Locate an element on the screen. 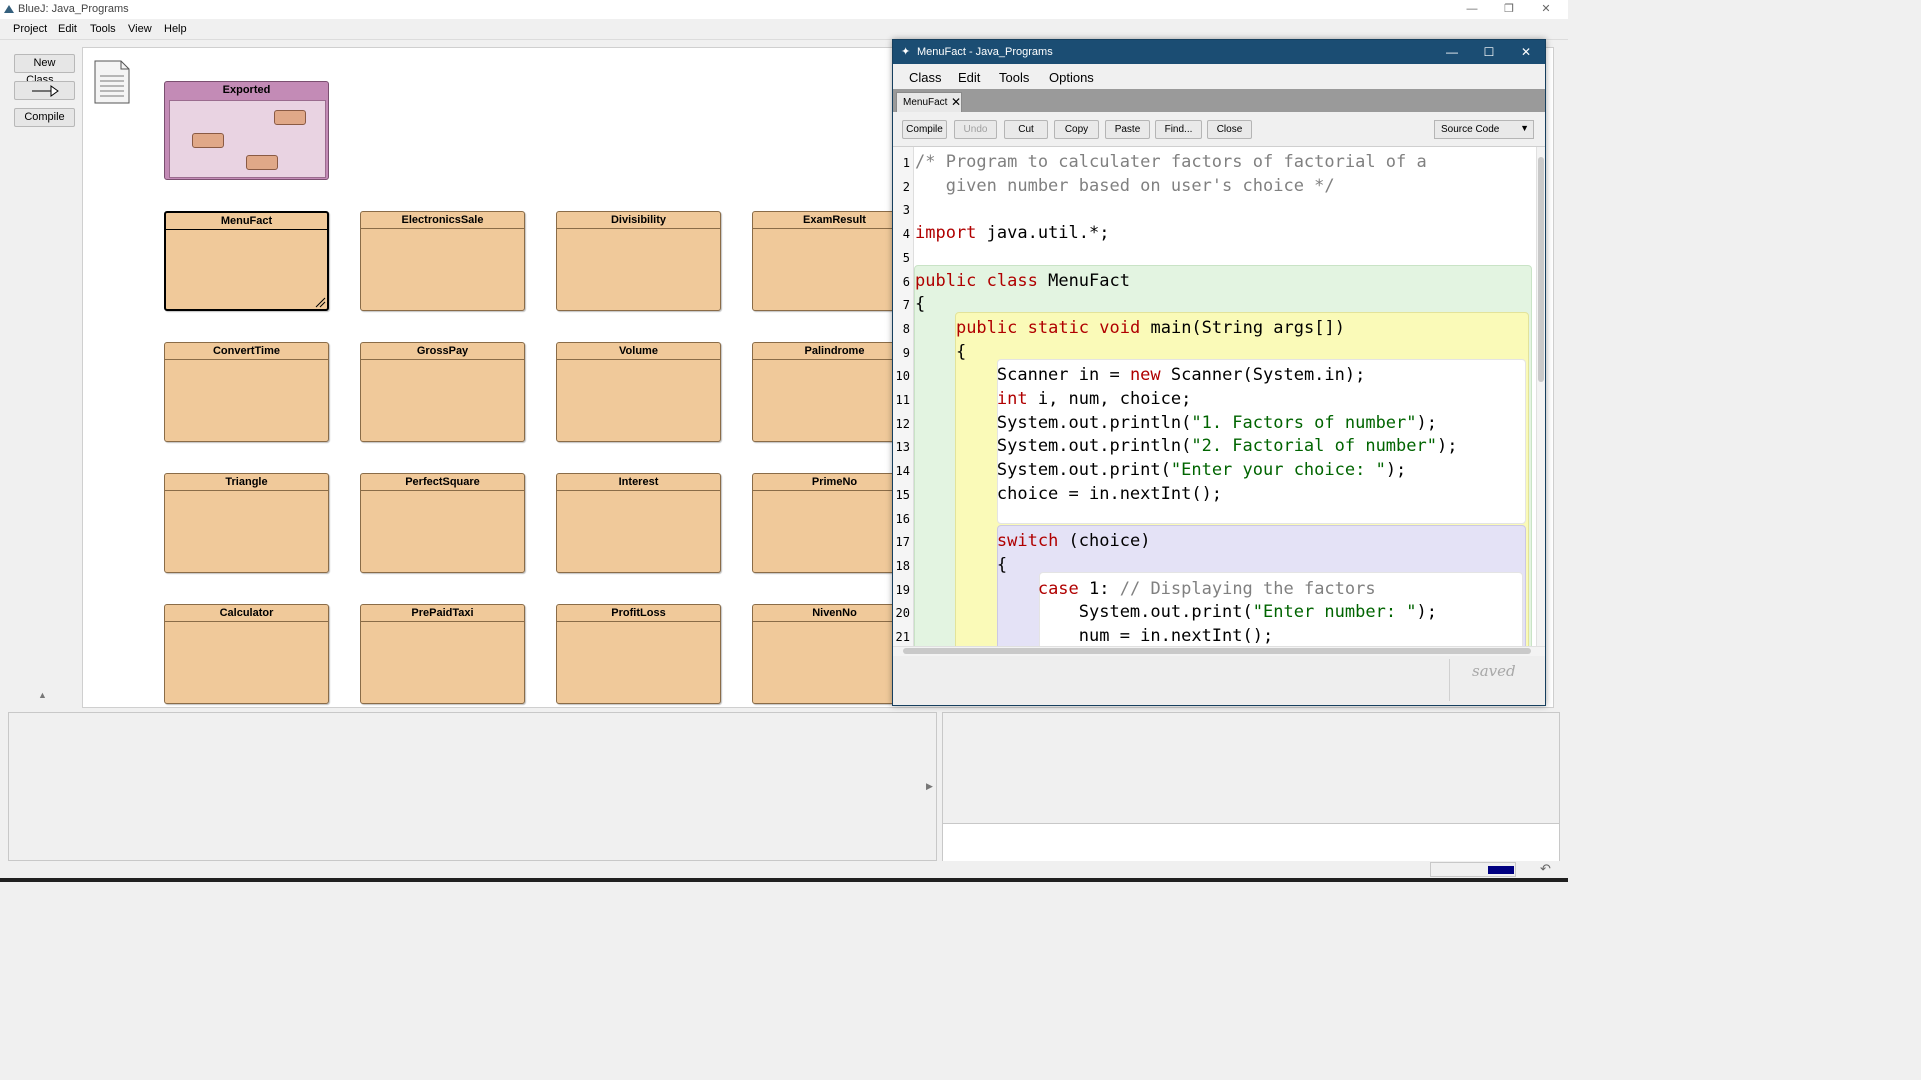 The image size is (1921, 1080). progress-bar is located at coordinates (1501, 870).